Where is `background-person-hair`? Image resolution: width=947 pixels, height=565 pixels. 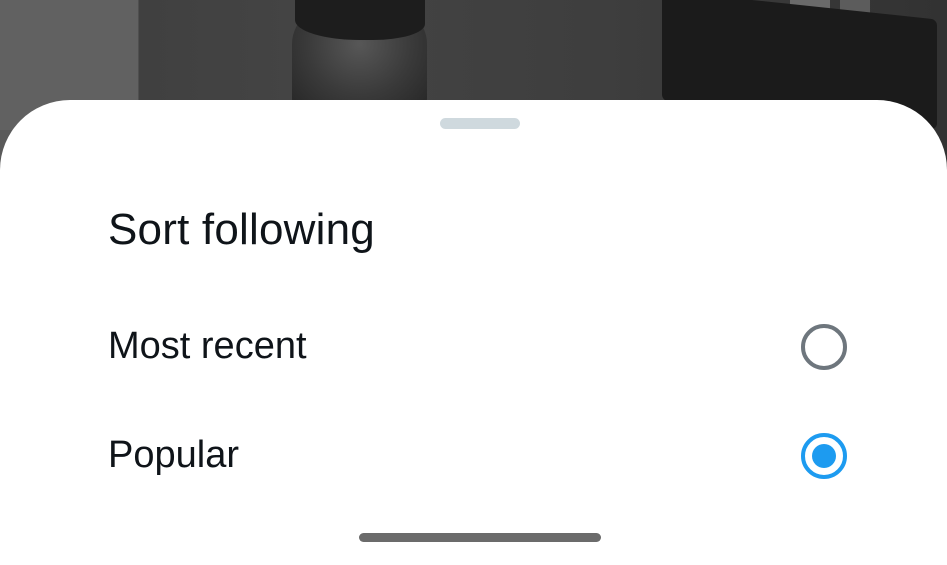 background-person-hair is located at coordinates (360, 20).